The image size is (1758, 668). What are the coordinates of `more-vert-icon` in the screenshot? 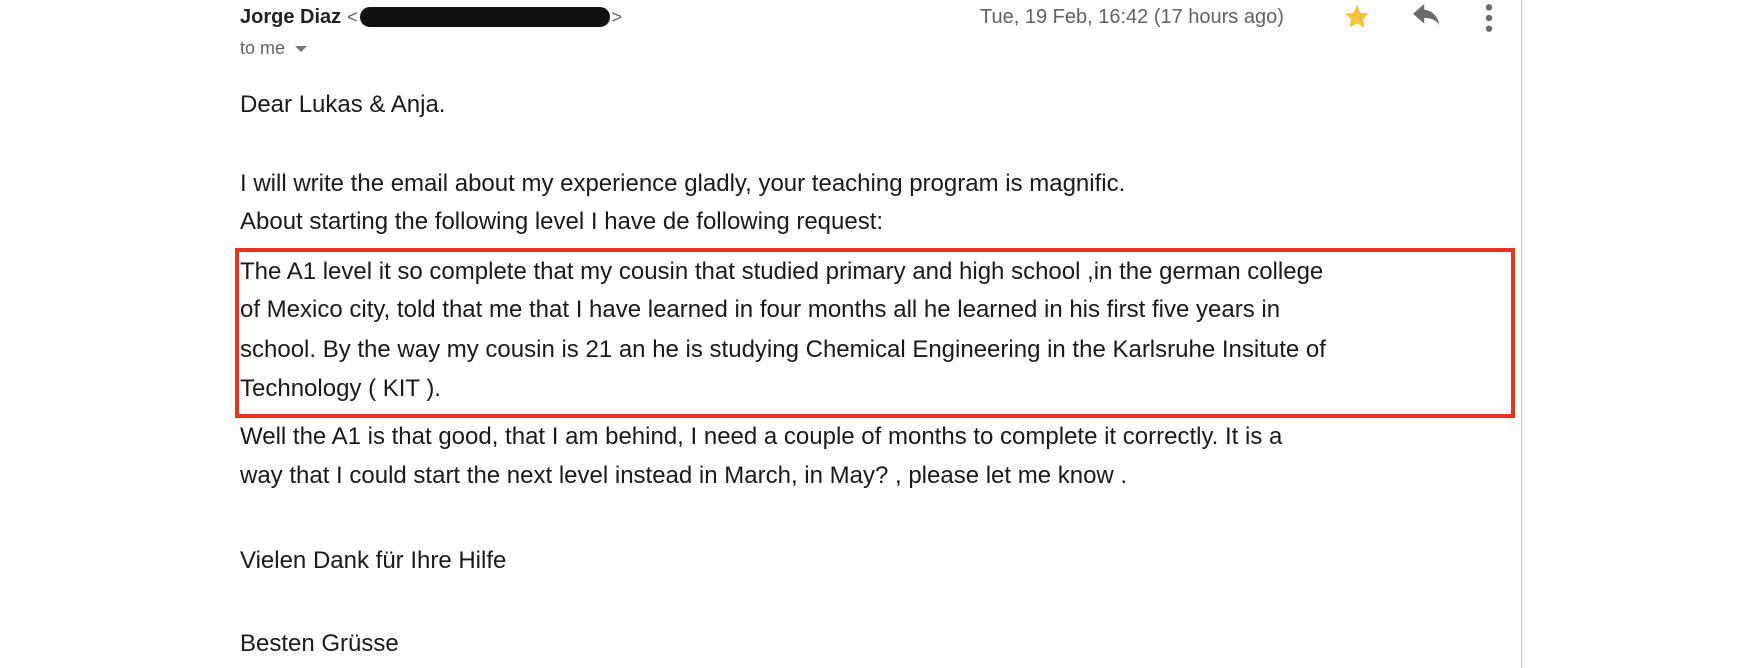 It's located at (1489, 18).